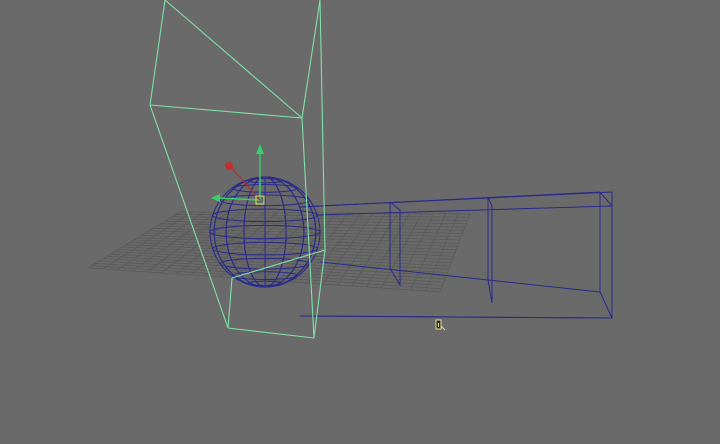 Image resolution: width=720 pixels, height=444 pixels. What do you see at coordinates (238, 174) in the screenshot?
I see `move-manipulator` at bounding box center [238, 174].